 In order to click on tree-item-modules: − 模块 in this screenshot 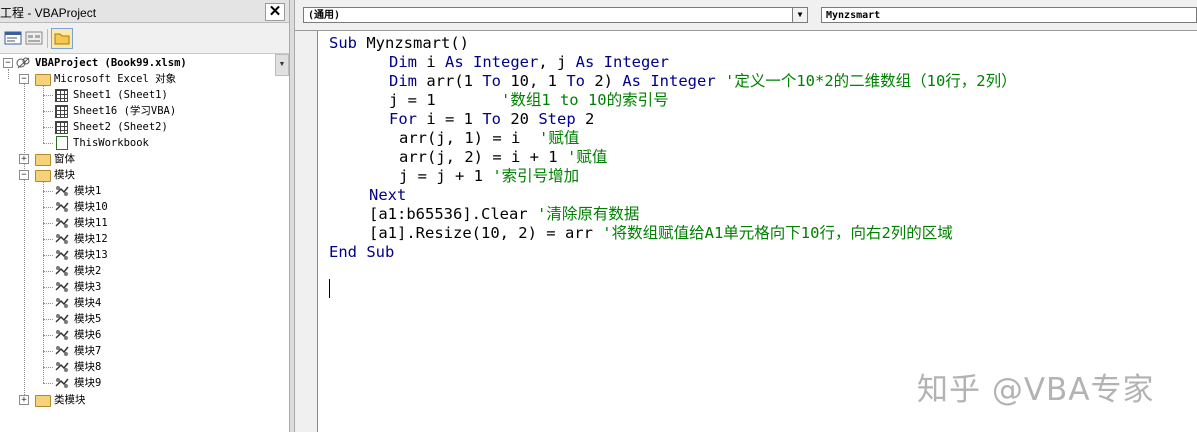, I will do `click(144, 175)`.